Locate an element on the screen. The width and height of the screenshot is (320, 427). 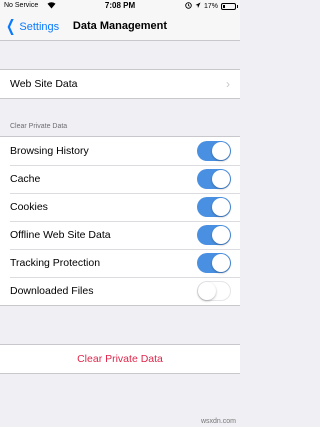
alarm-icon is located at coordinates (188, 6).